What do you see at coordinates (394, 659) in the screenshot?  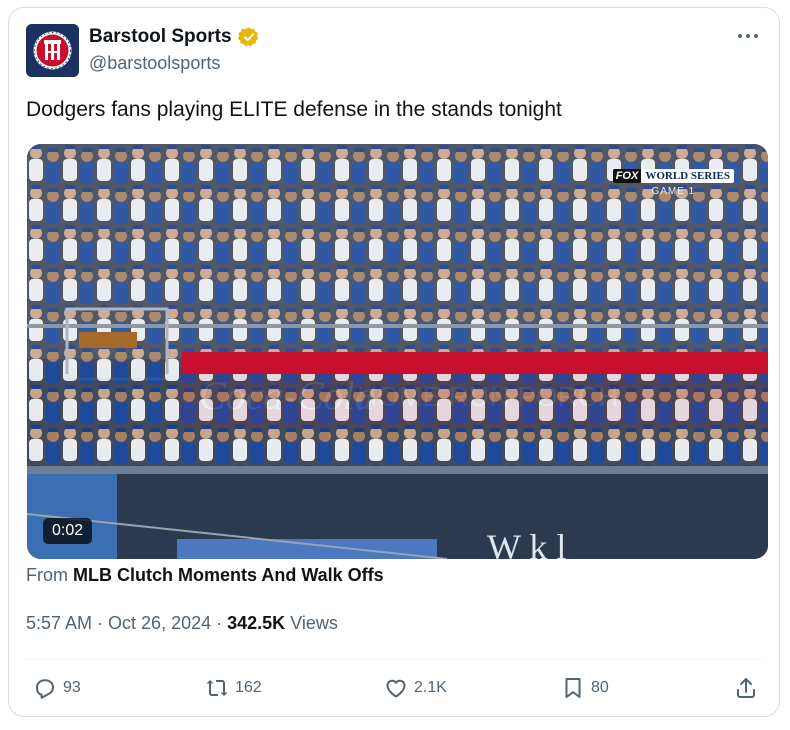 I see `divider` at bounding box center [394, 659].